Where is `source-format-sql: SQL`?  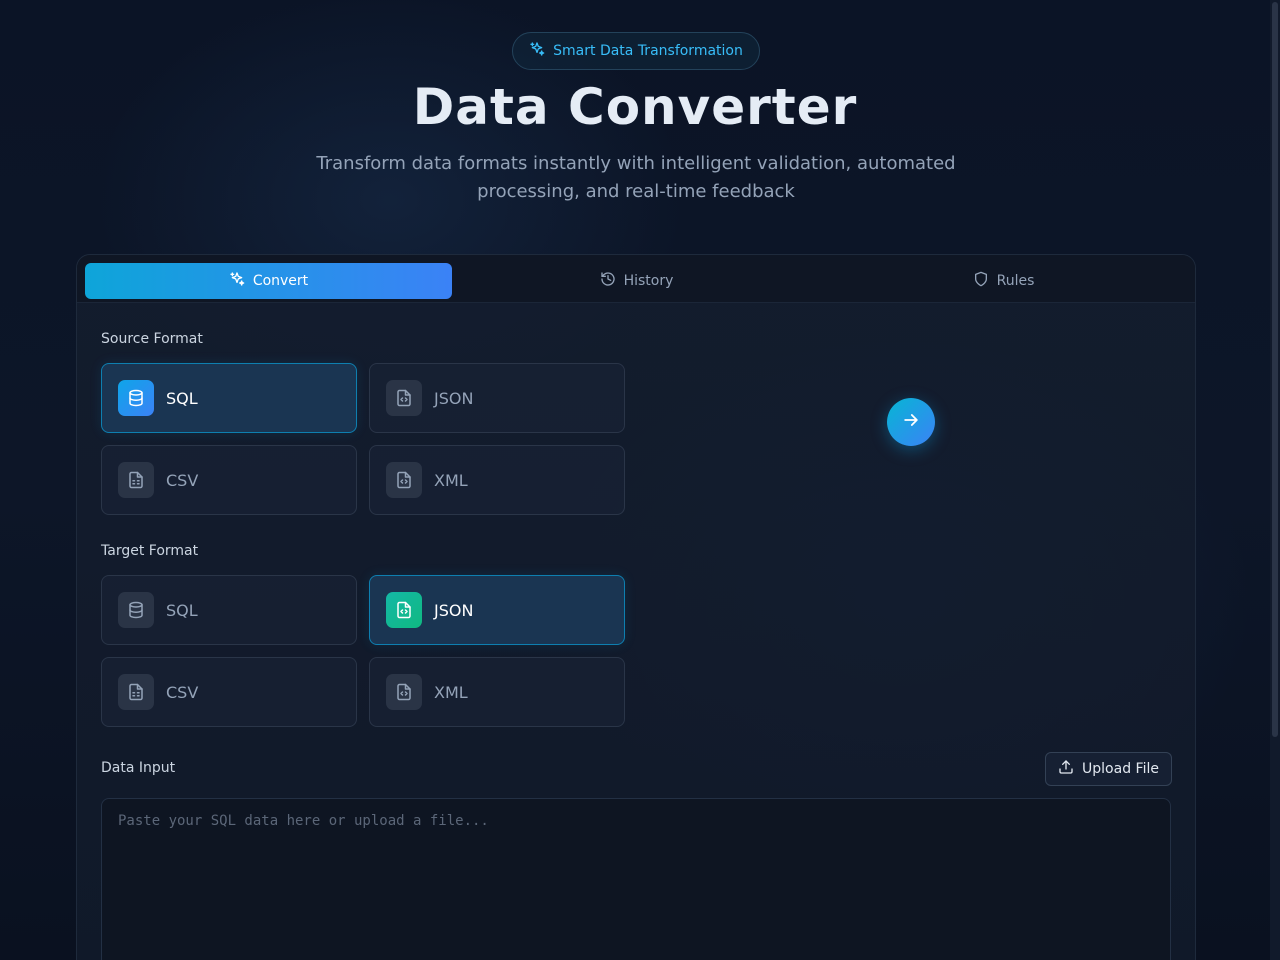
source-format-sql: SQL is located at coordinates (229, 398).